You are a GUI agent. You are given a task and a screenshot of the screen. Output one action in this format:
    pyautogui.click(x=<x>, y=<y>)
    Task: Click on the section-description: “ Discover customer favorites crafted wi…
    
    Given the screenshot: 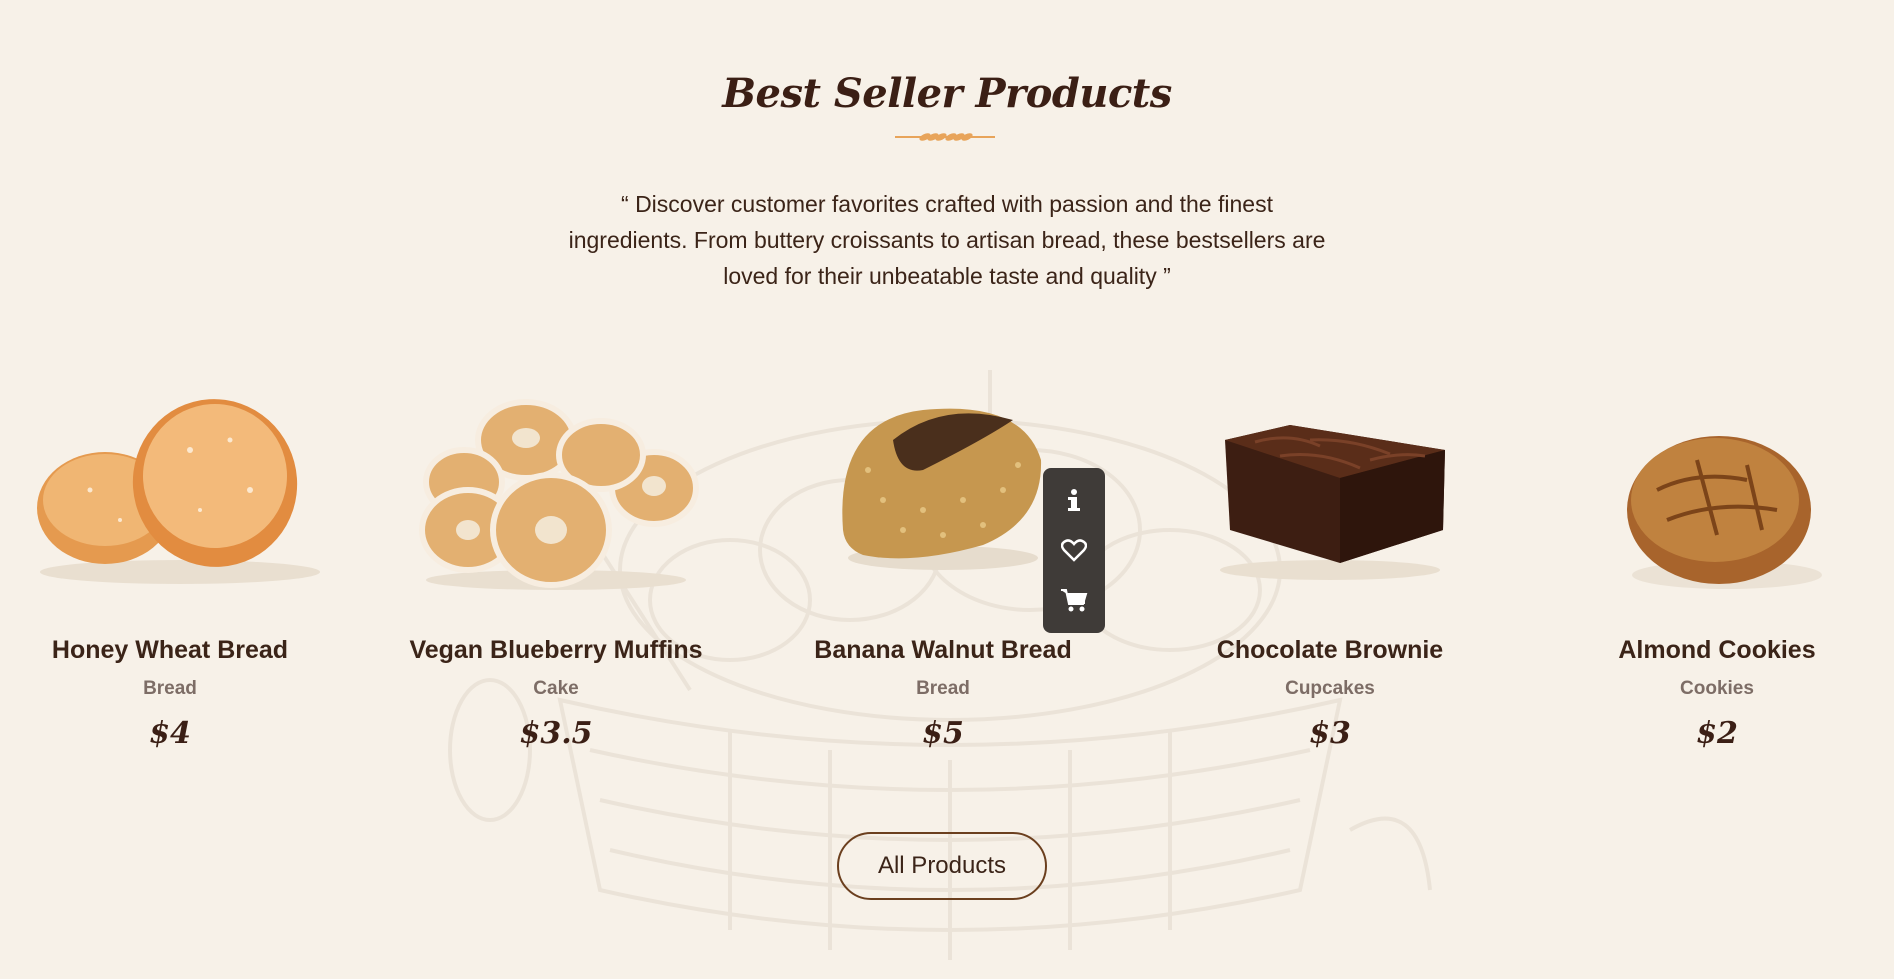 What is the action you would take?
    pyautogui.click(x=947, y=240)
    